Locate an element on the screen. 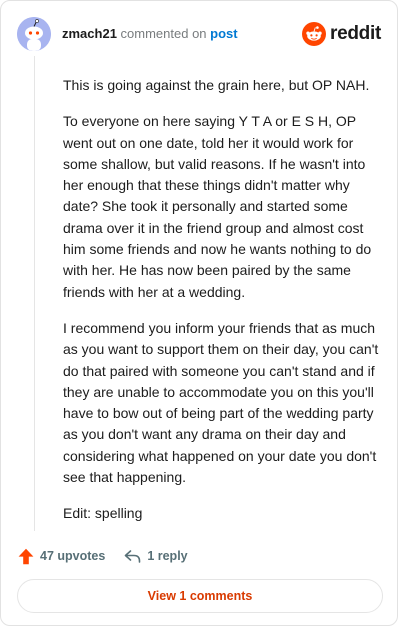 Image resolution: width=400 pixels, height=628 pixels. view-comments-button: View 1 comments is located at coordinates (200, 596).